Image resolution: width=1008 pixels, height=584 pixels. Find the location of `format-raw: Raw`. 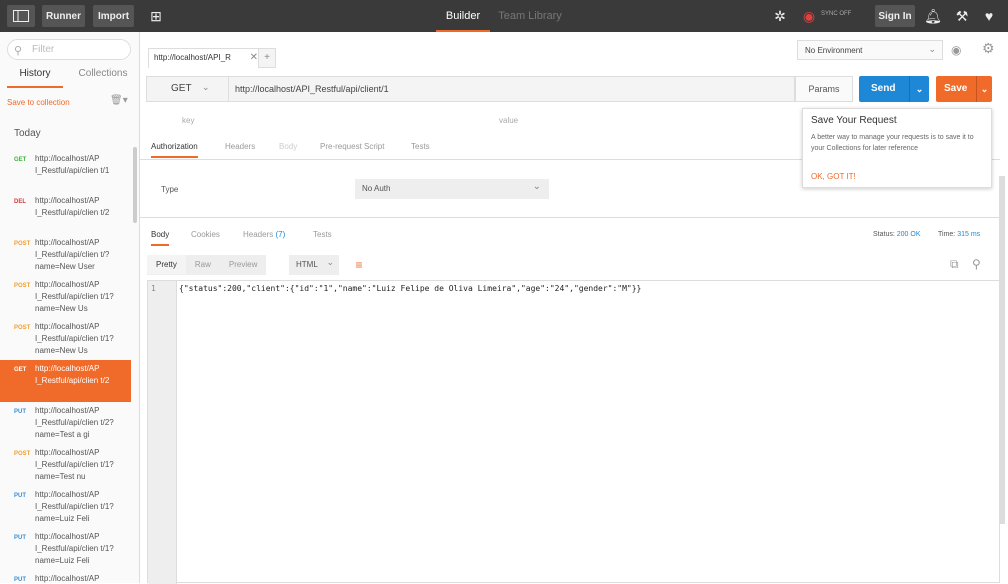

format-raw: Raw is located at coordinates (203, 264).